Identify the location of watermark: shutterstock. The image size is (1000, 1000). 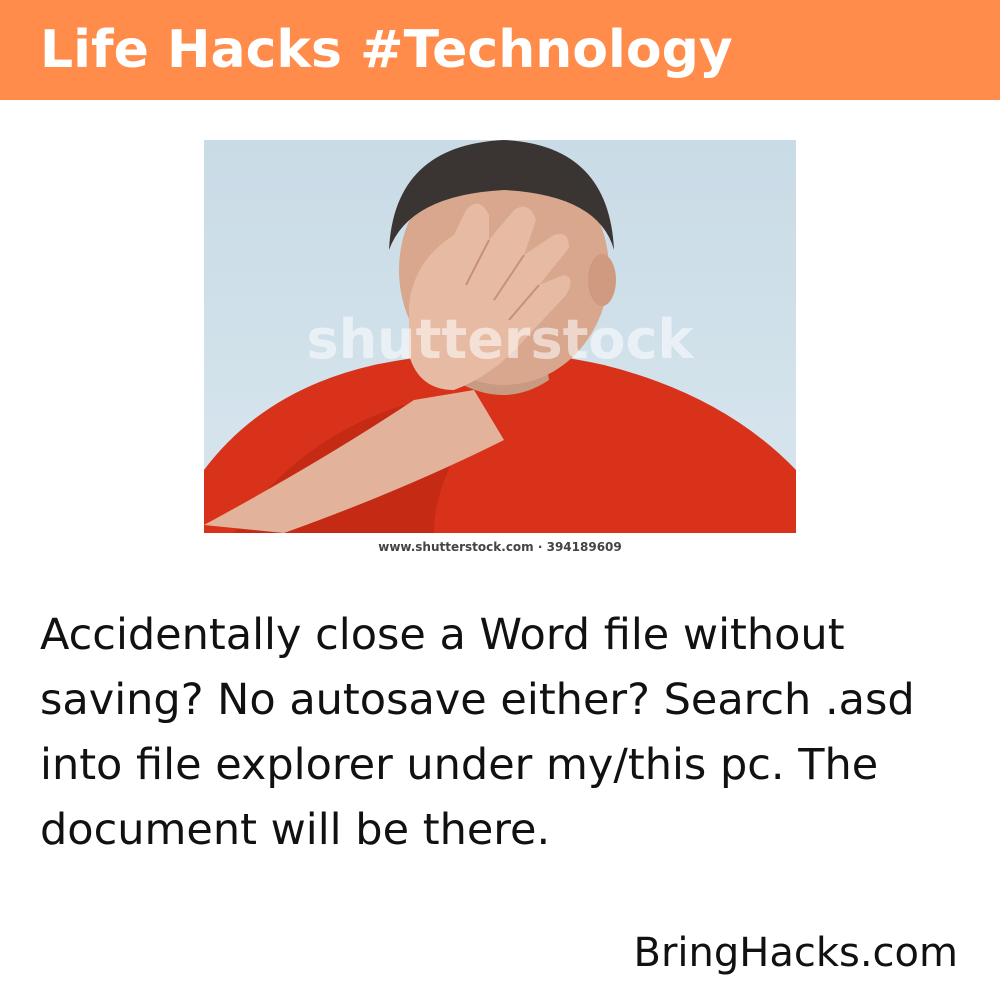
(501, 339).